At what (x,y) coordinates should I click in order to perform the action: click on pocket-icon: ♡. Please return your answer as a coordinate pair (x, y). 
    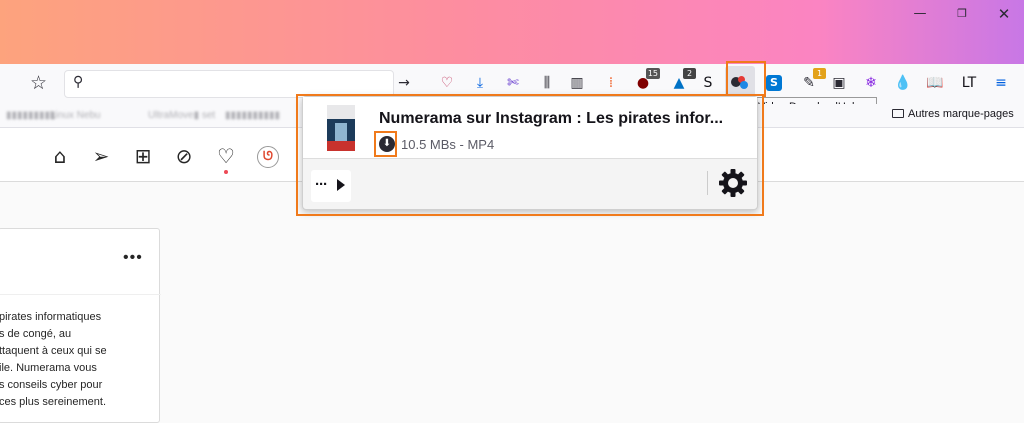
    Looking at the image, I should click on (447, 83).